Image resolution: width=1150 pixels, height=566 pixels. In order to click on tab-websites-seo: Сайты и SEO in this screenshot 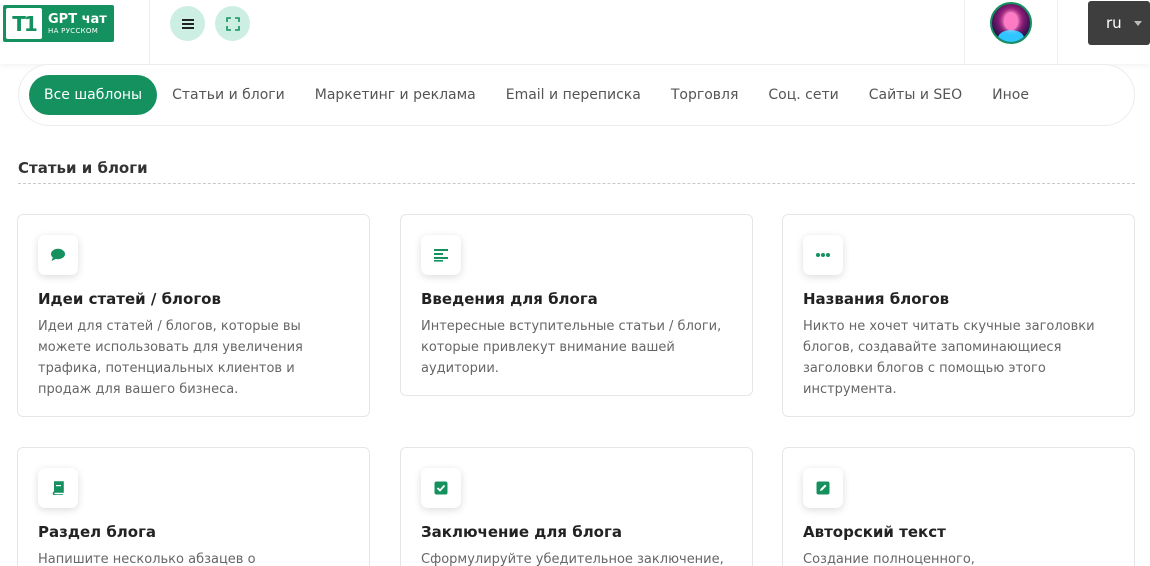, I will do `click(915, 95)`.